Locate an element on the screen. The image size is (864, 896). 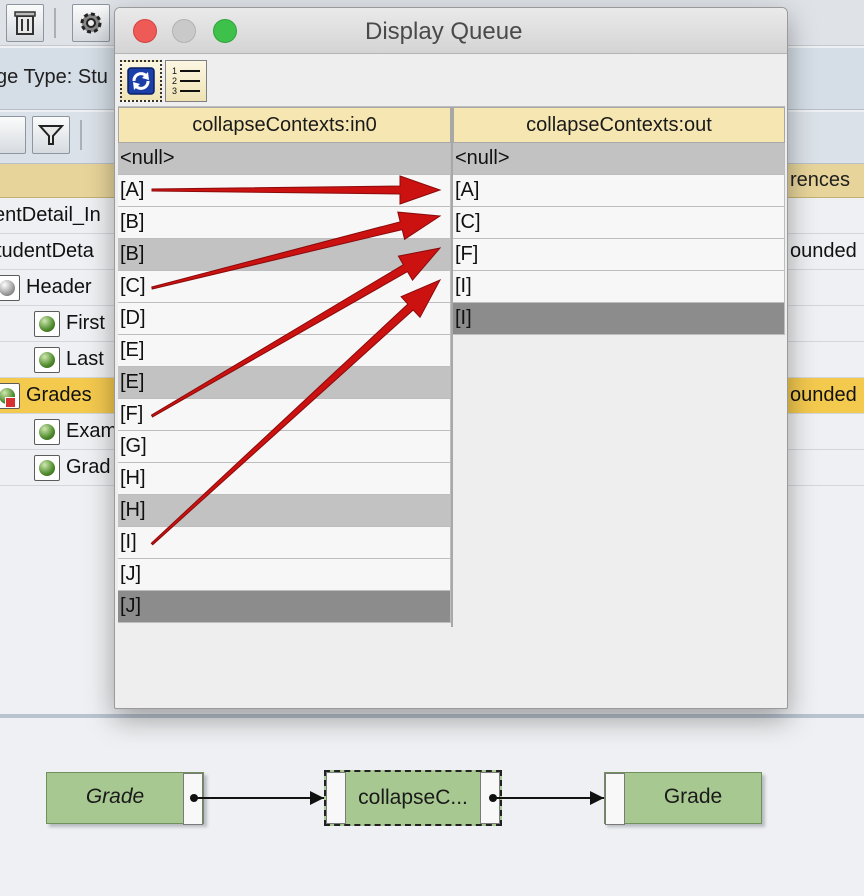
window-title: Display Queue is located at coordinates (444, 31).